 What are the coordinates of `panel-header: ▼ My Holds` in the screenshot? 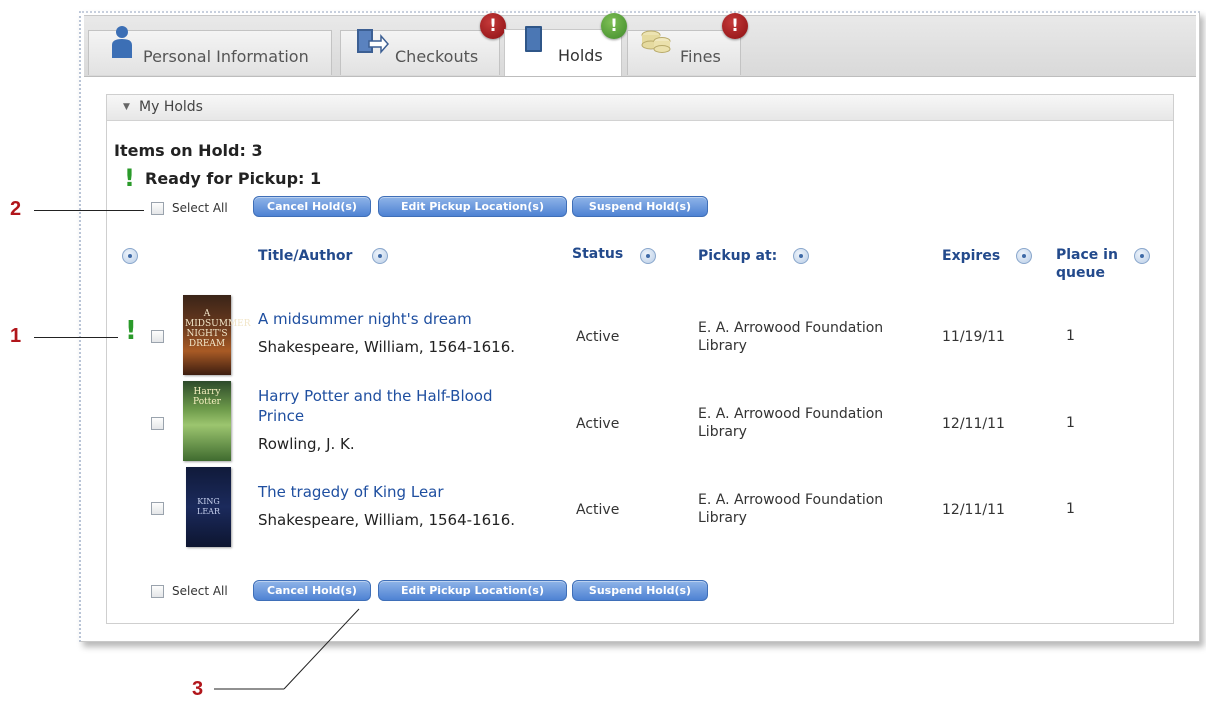 It's located at (640, 108).